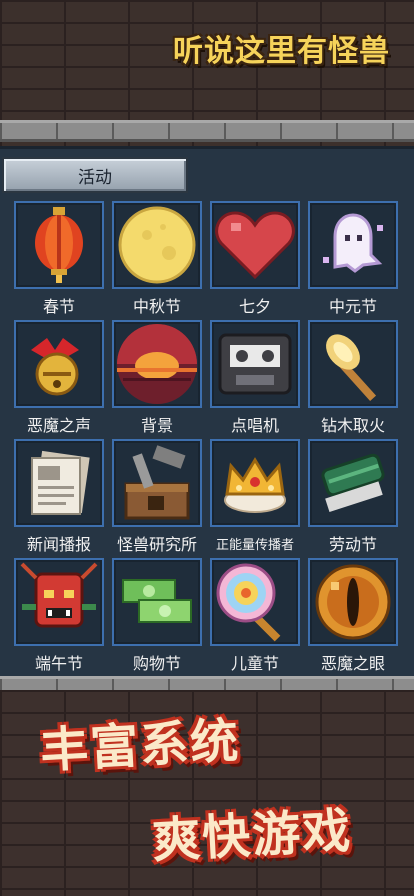  What do you see at coordinates (254, 663) in the screenshot?
I see `activity-item-label: 儿童节` at bounding box center [254, 663].